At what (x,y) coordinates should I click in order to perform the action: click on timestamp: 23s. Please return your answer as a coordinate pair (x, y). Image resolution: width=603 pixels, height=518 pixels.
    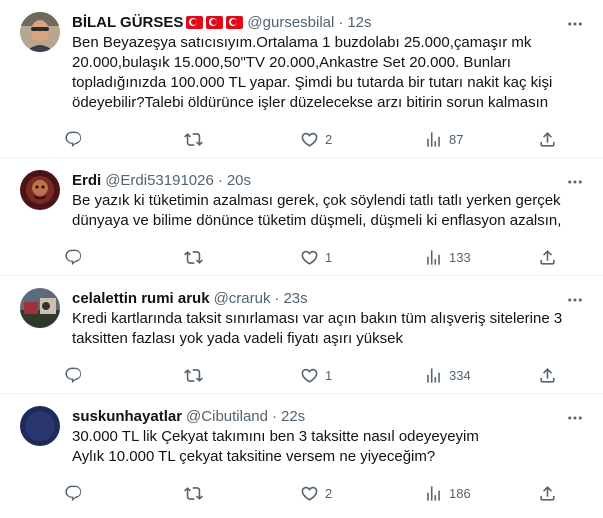
    Looking at the image, I should click on (295, 298).